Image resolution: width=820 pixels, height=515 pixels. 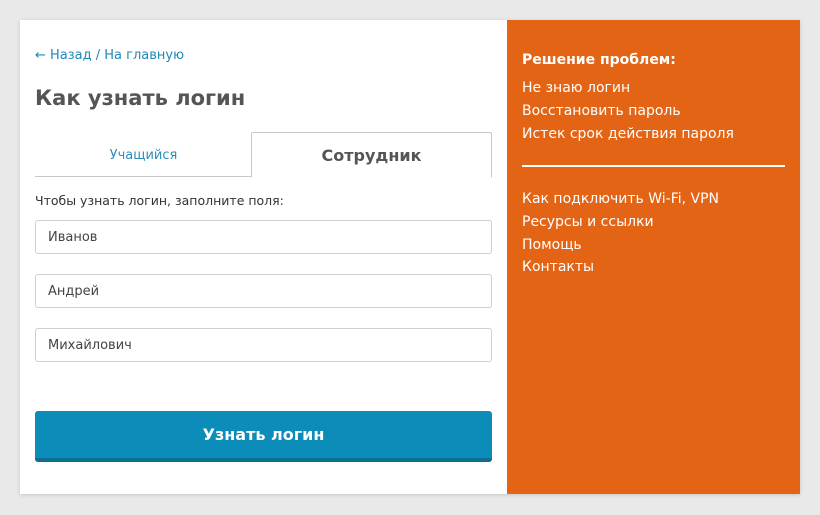 I want to click on form-hint: Чтобы узнать логин, заполните поля:, so click(x=159, y=200).